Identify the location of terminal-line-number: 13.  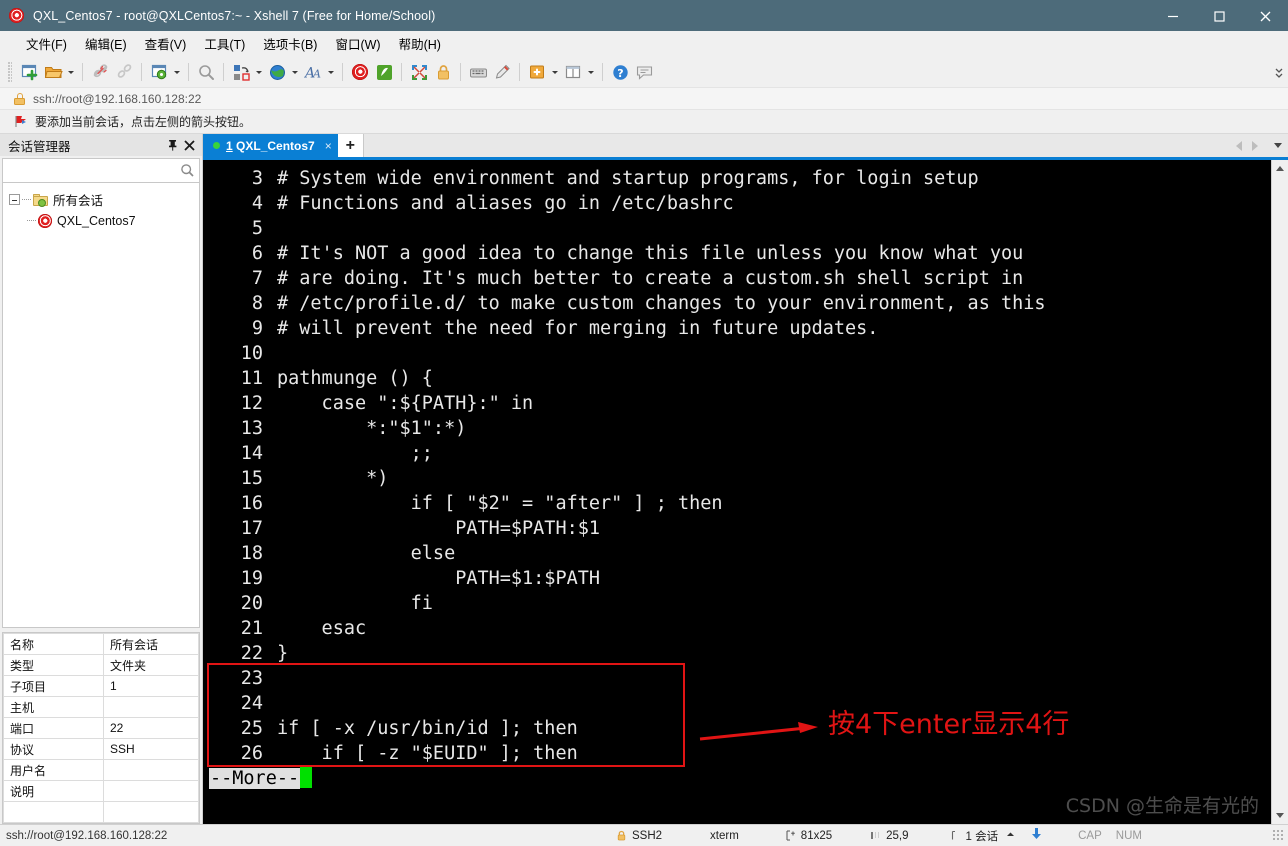
(251, 428).